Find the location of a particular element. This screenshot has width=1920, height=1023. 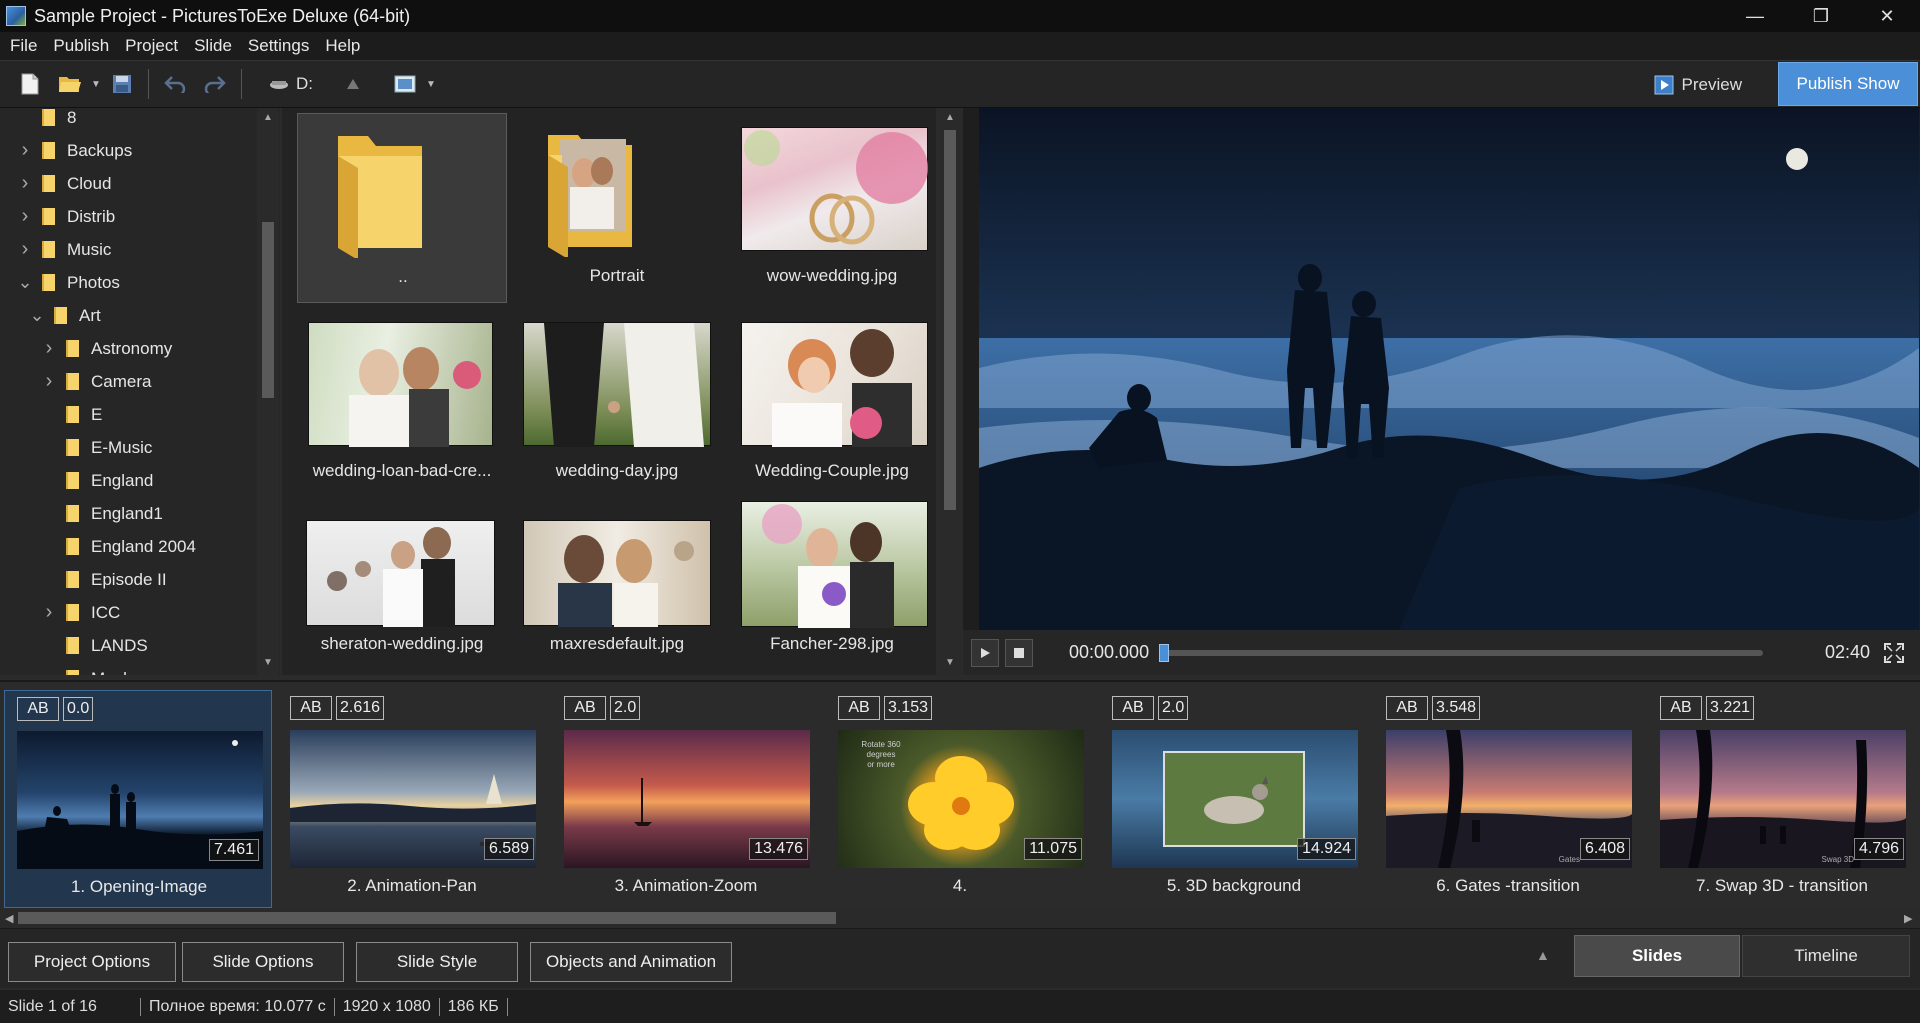

tab-timeline: Timeline is located at coordinates (1826, 956).